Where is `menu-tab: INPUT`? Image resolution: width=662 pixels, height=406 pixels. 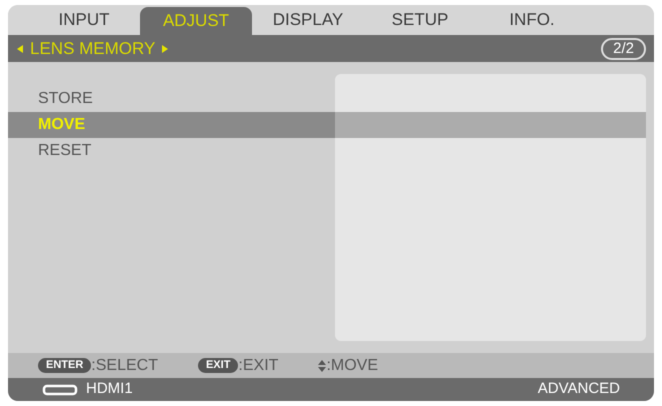
menu-tab: INPUT is located at coordinates (84, 20).